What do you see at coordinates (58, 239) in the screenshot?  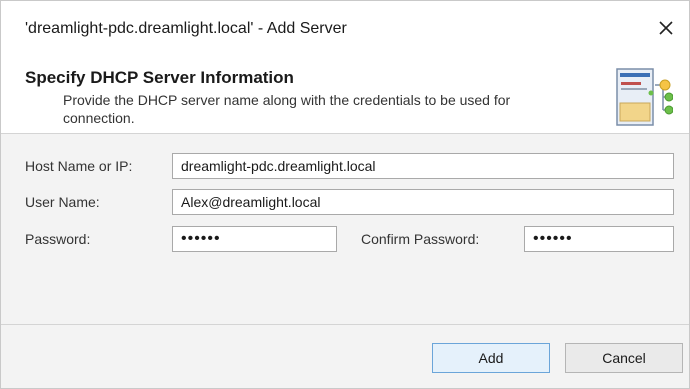 I see `password-label: Password:` at bounding box center [58, 239].